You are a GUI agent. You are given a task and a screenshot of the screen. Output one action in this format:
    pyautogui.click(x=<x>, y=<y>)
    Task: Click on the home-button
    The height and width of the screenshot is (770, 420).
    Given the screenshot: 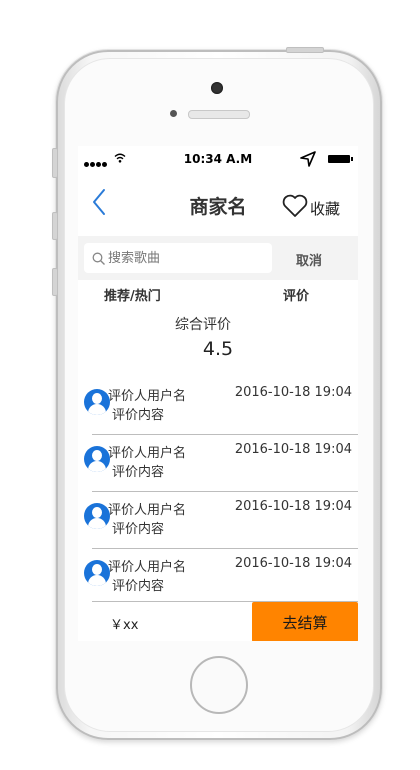 What is the action you would take?
    pyautogui.click(x=219, y=685)
    